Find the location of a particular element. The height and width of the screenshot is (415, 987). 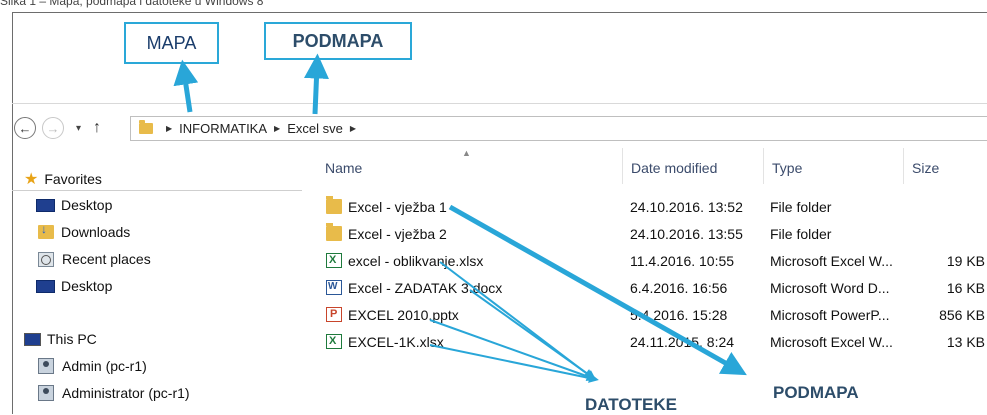

file-date-modified: 24.10.2016. 13:55 is located at coordinates (686, 234).